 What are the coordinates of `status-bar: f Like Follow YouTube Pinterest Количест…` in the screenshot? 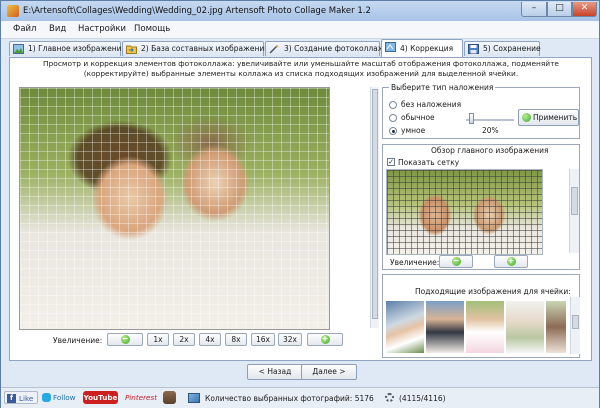 It's located at (300, 397).